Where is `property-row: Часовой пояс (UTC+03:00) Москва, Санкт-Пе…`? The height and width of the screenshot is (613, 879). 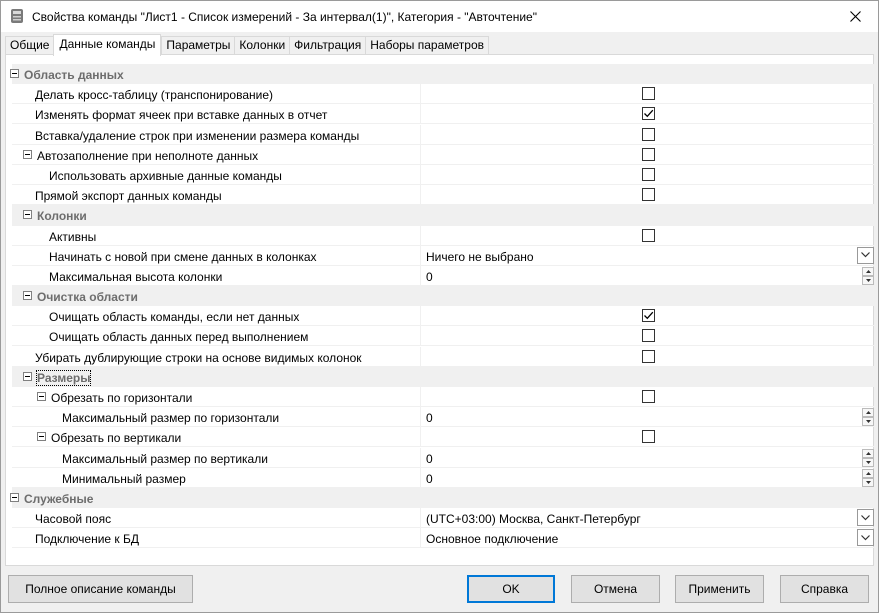 property-row: Часовой пояс (UTC+03:00) Москва, Санкт-Пе… is located at coordinates (443, 518).